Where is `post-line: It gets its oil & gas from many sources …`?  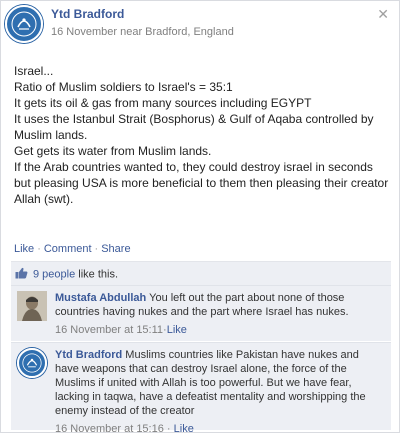 post-line: It gets its oil & gas from many sources … is located at coordinates (163, 103).